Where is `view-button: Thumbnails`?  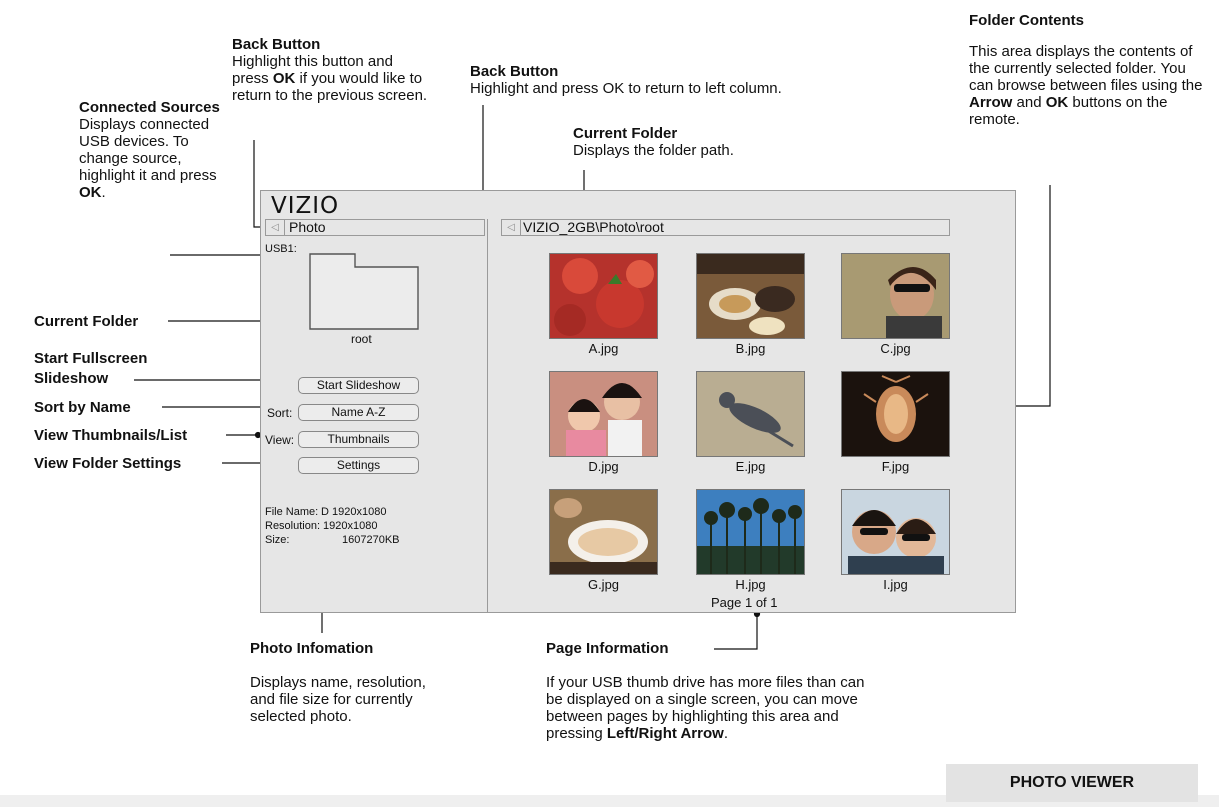
view-button: Thumbnails is located at coordinates (358, 439).